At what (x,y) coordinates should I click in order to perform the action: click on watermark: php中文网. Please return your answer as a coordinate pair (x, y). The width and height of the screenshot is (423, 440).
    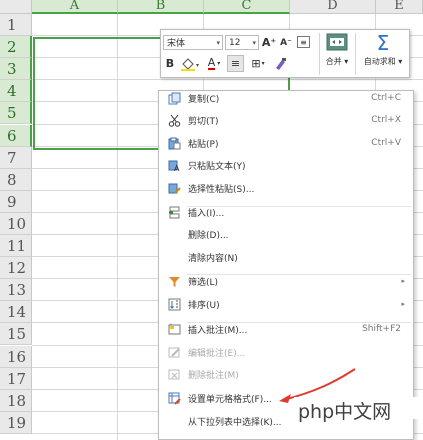
    Looking at the image, I should click on (358, 410).